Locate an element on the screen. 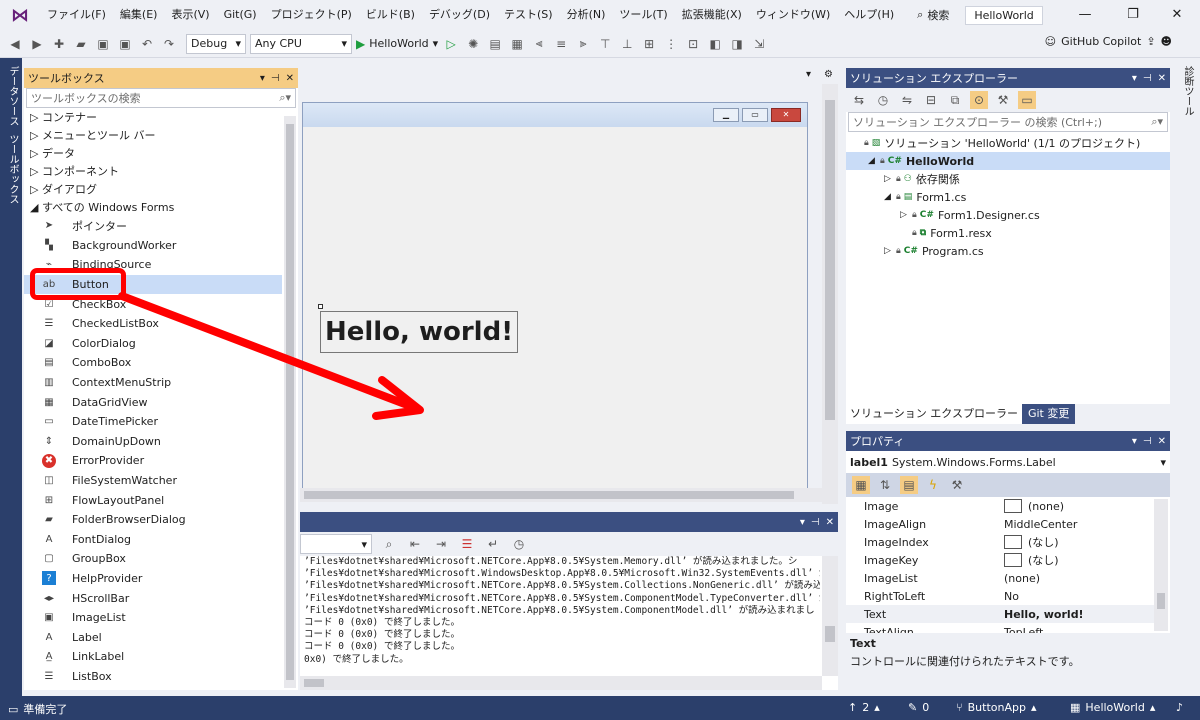 The width and height of the screenshot is (1200, 720). collapse-all-icon: ⊟ is located at coordinates (931, 100).